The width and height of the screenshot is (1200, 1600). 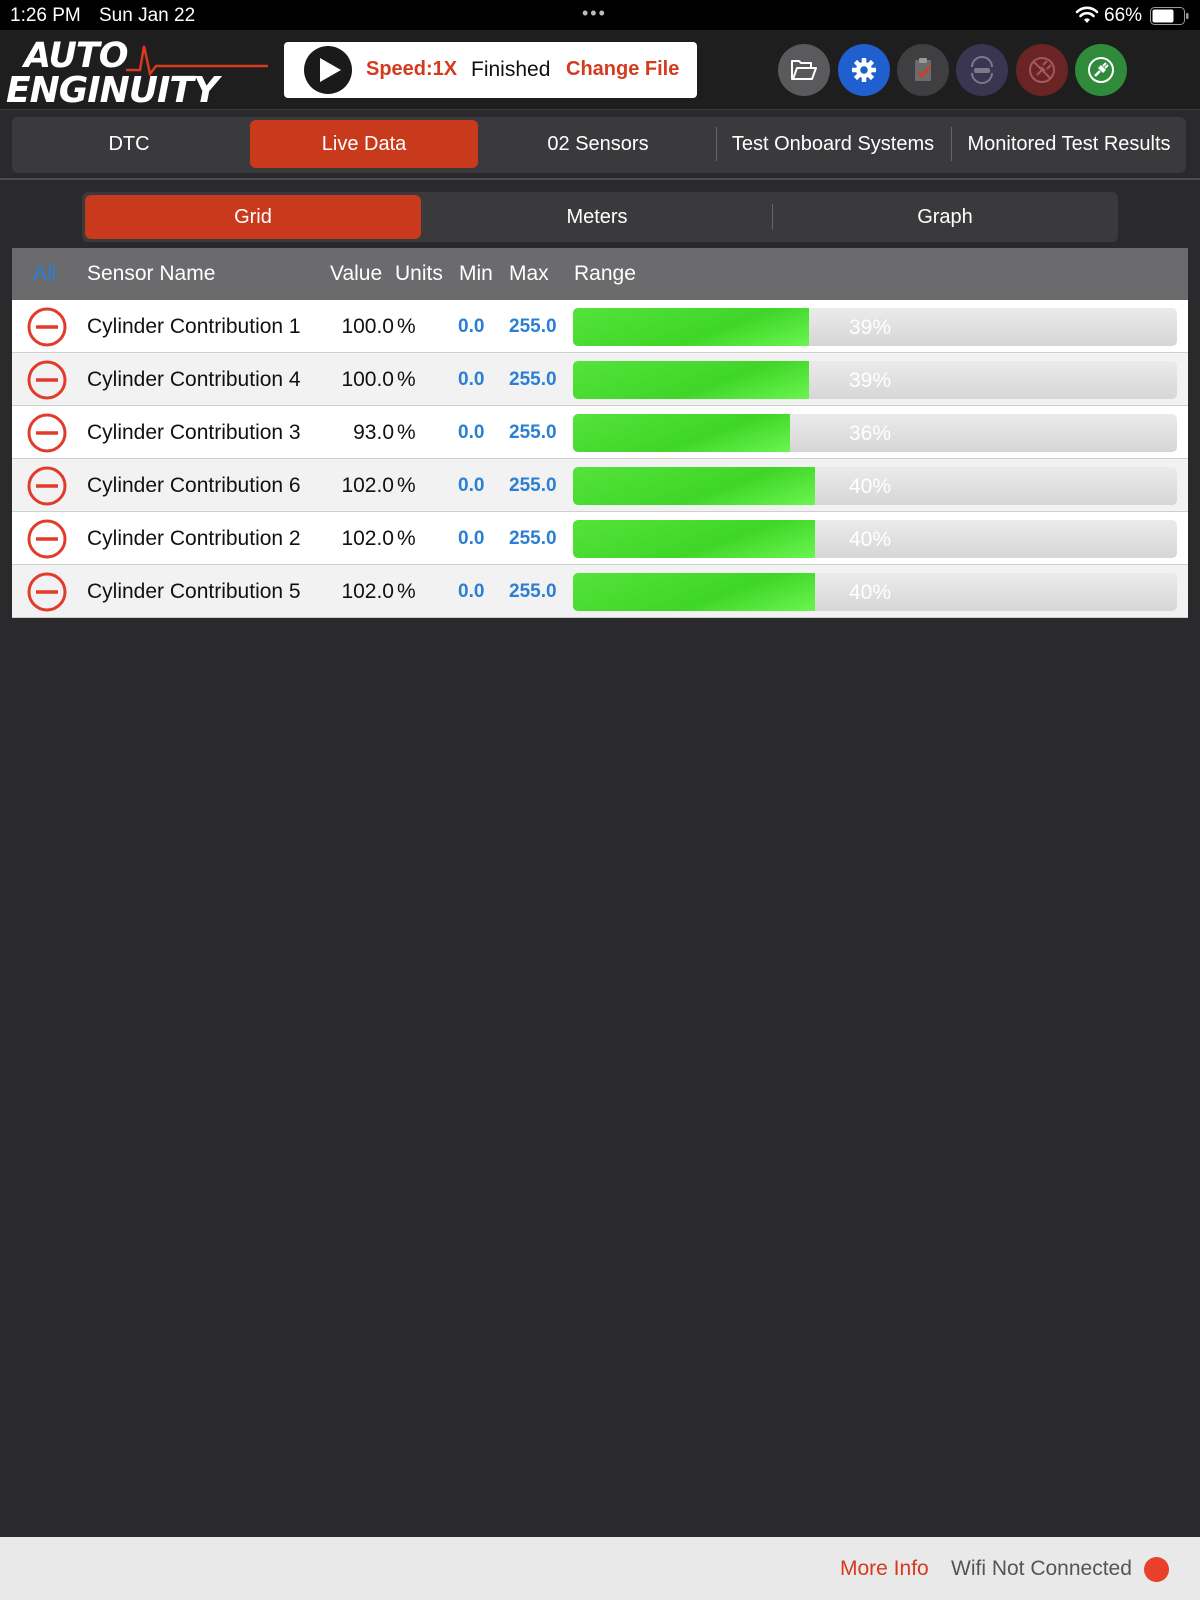 What do you see at coordinates (253, 217) in the screenshot?
I see `segment-grid: Grid` at bounding box center [253, 217].